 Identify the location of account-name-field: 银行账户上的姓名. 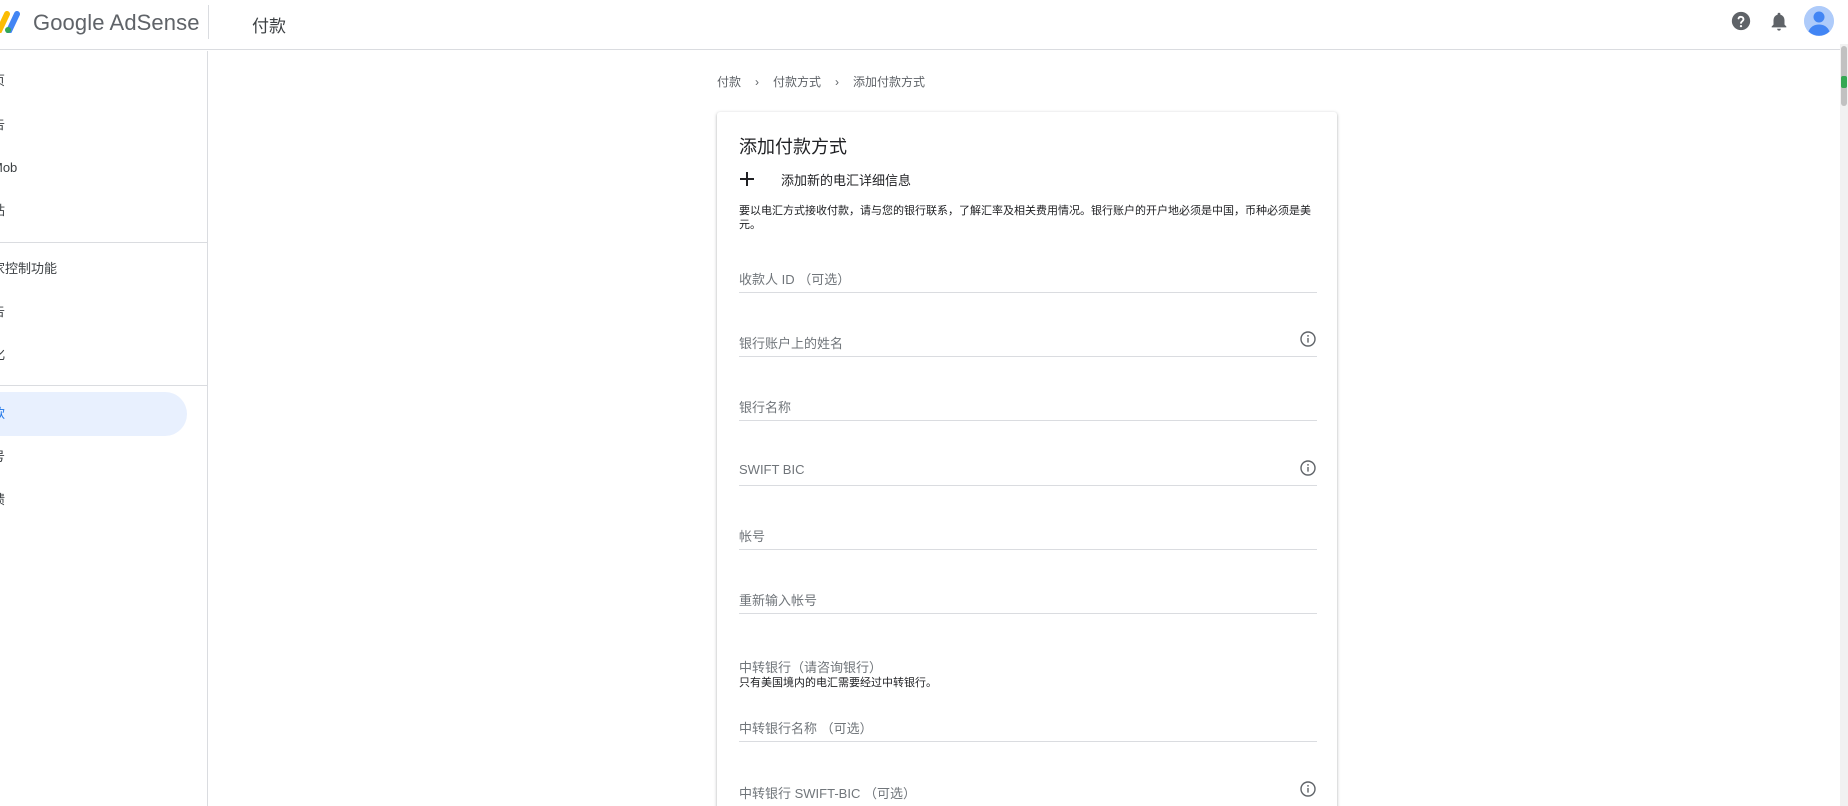
(1028, 341).